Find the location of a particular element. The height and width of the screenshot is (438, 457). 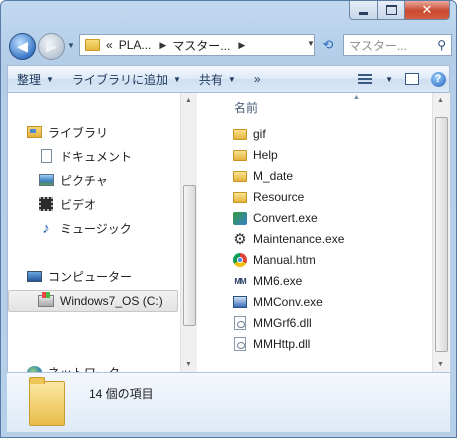

video-icon is located at coordinates (46, 204).